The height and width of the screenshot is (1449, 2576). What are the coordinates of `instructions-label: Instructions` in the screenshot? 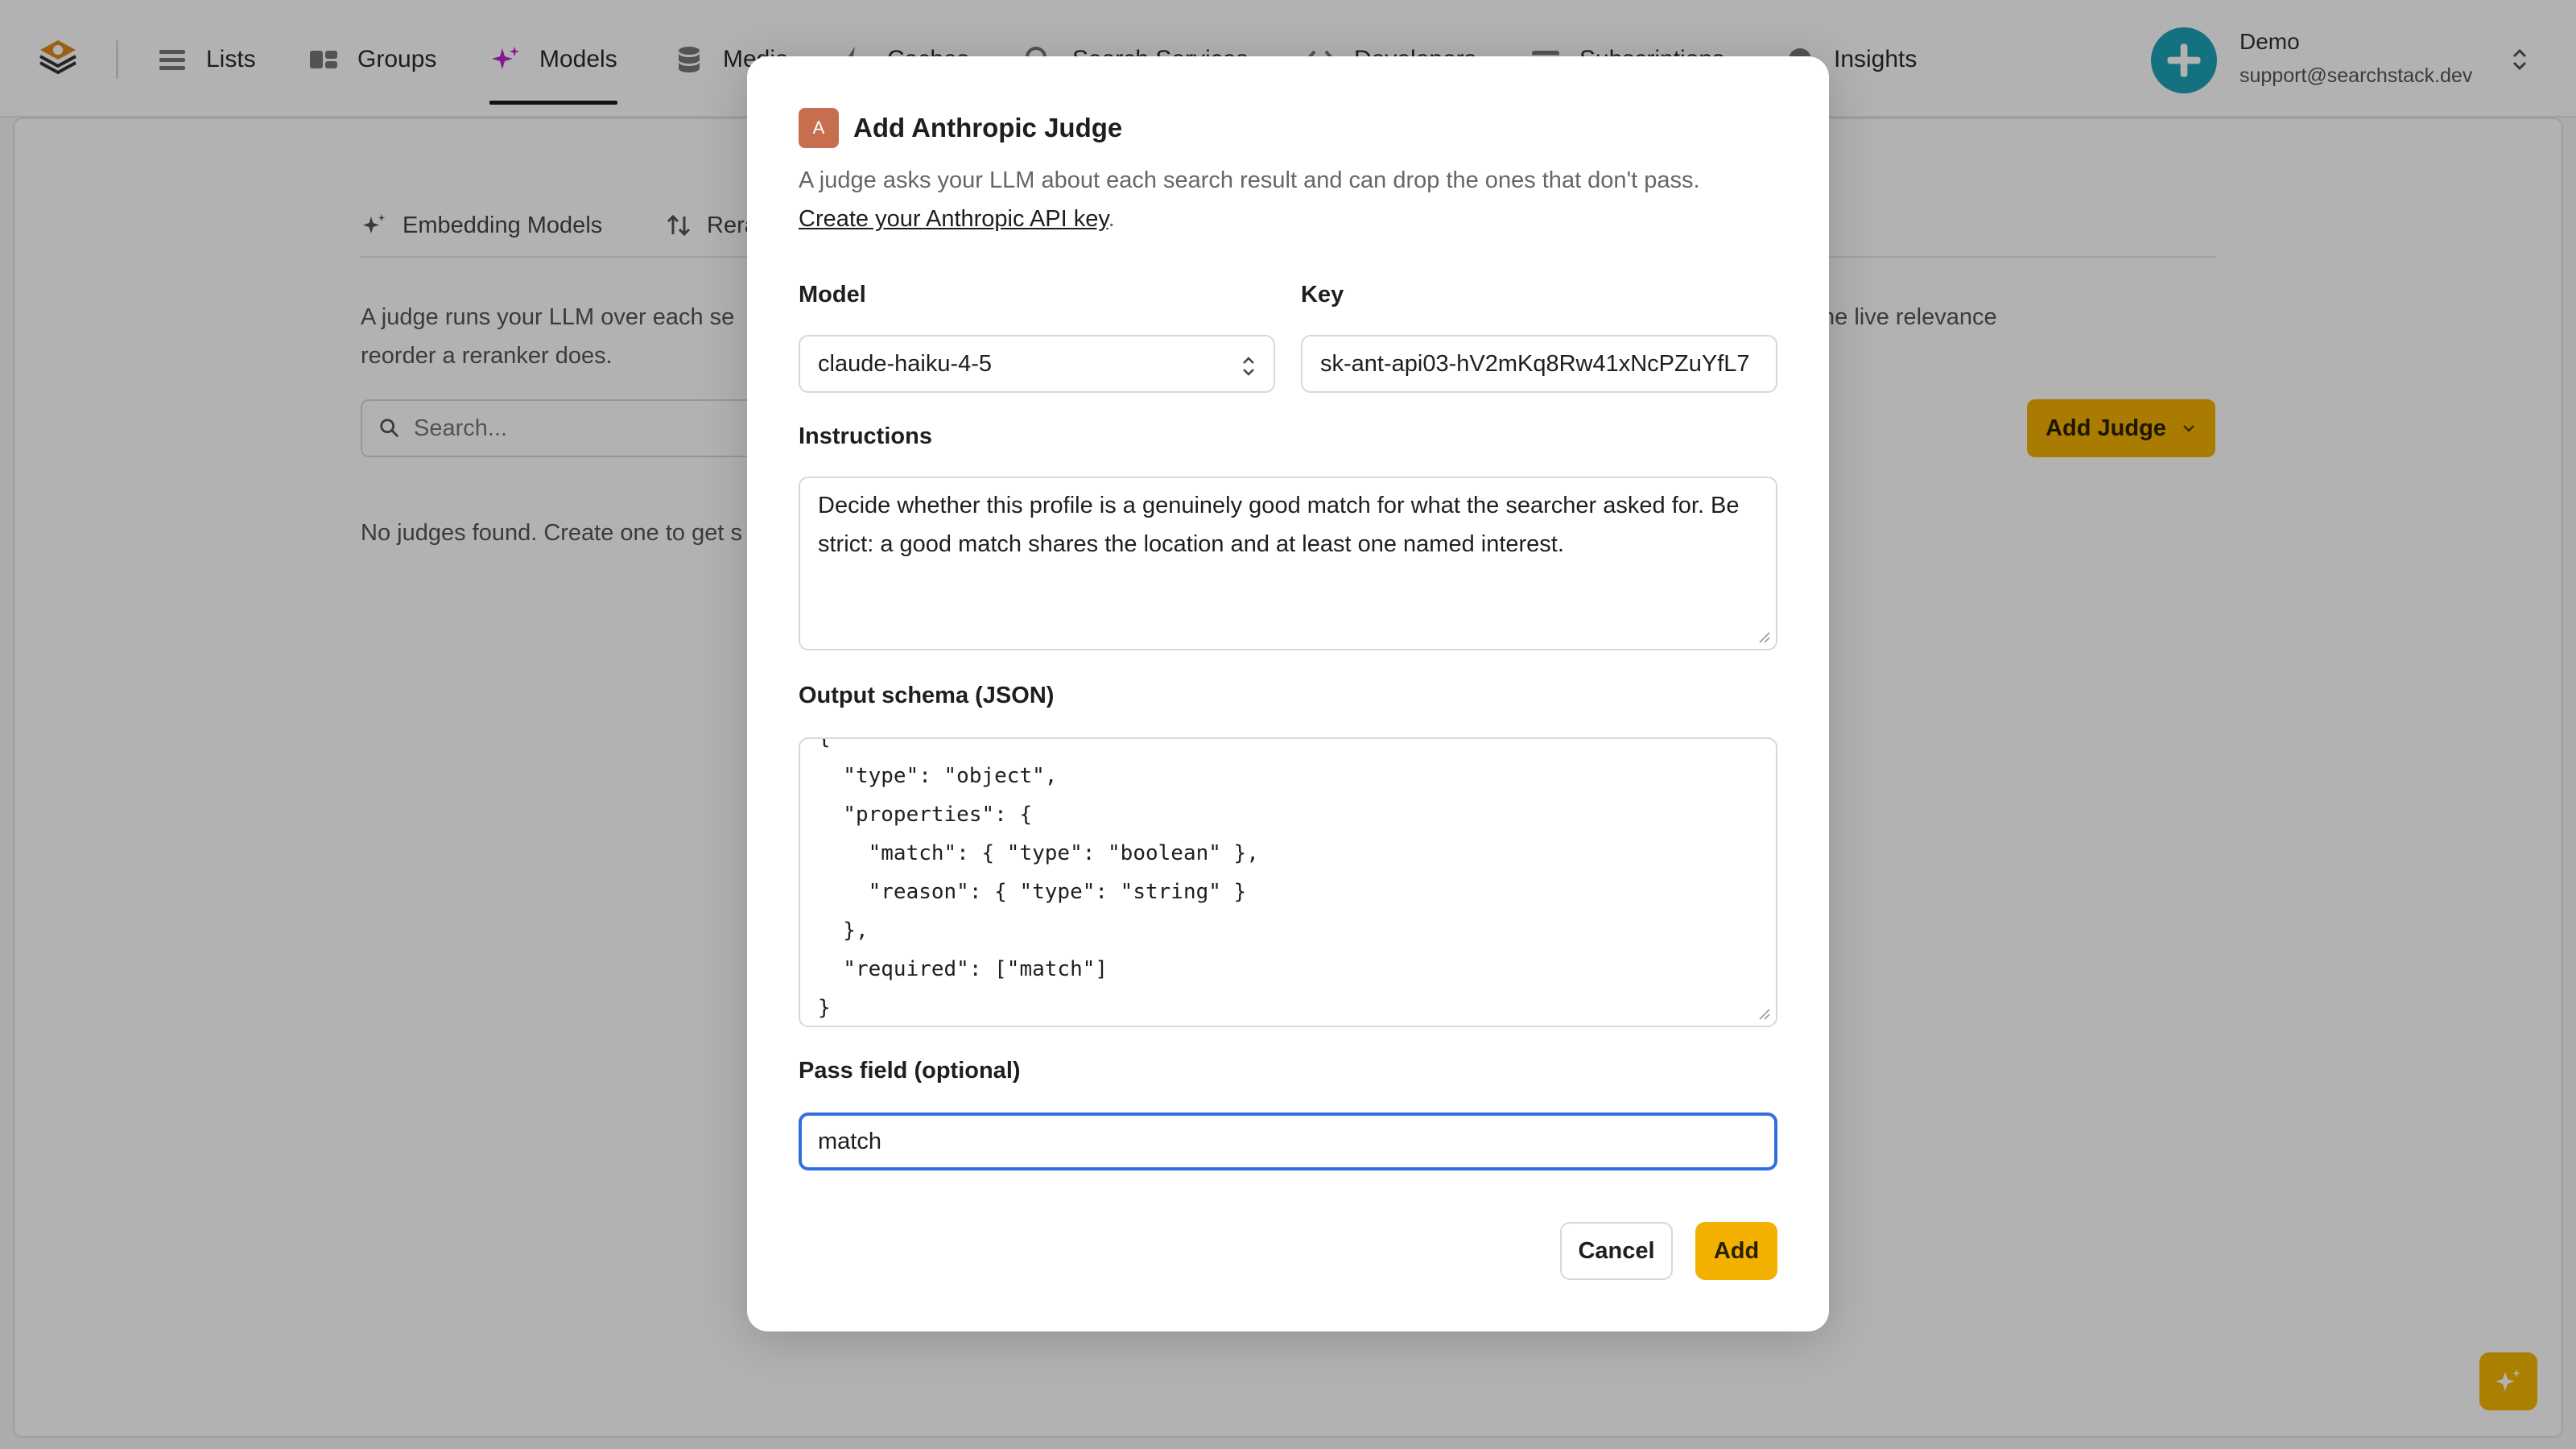 It's located at (865, 436).